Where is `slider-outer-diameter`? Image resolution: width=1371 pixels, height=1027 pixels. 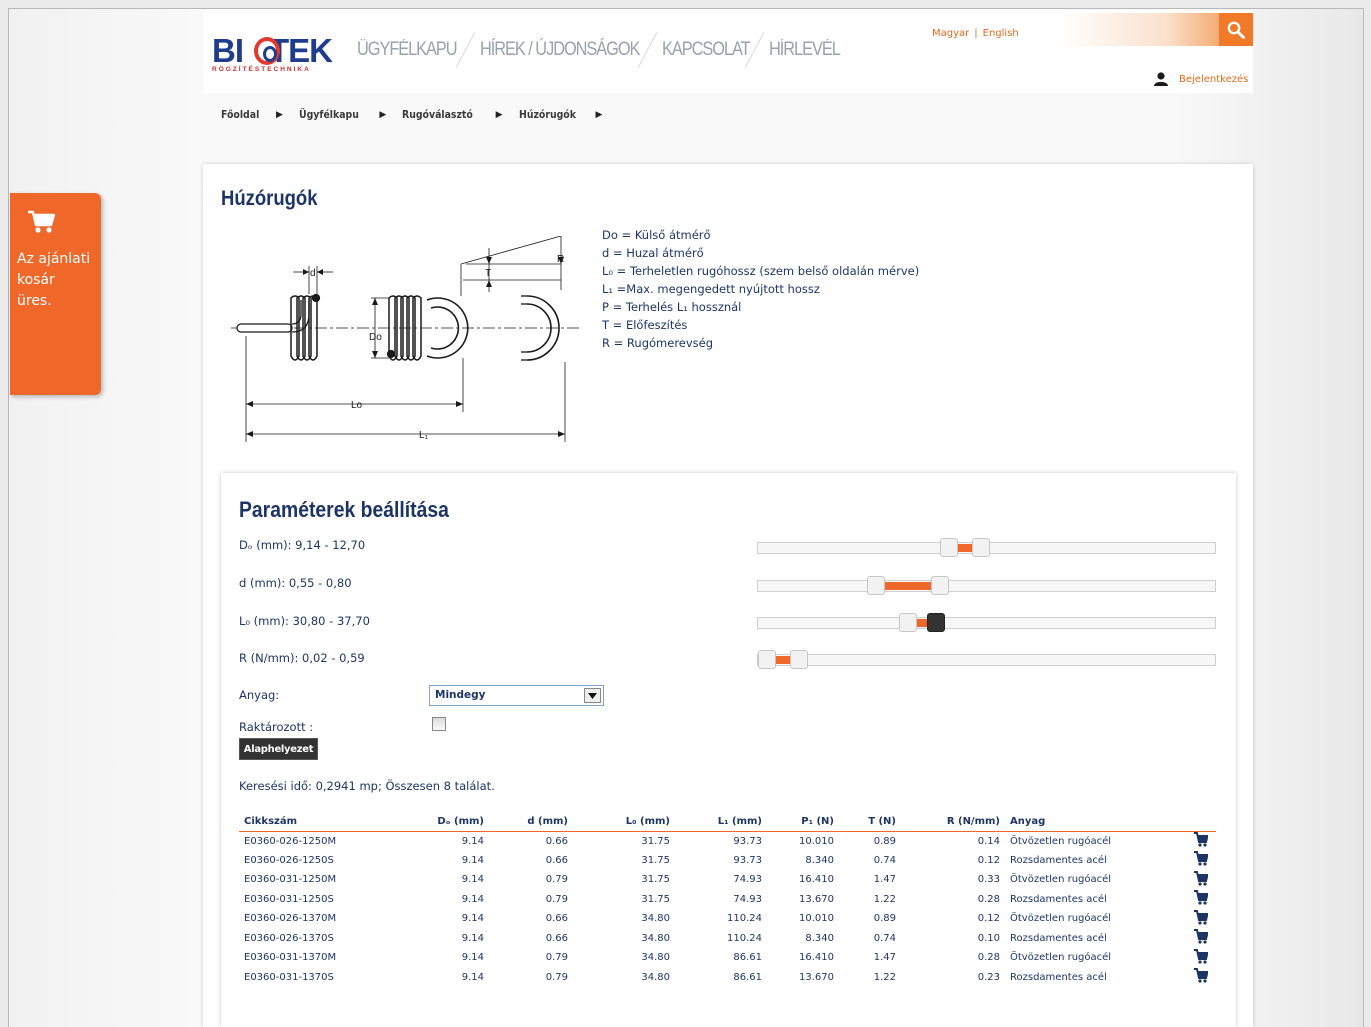 slider-outer-diameter is located at coordinates (986, 547).